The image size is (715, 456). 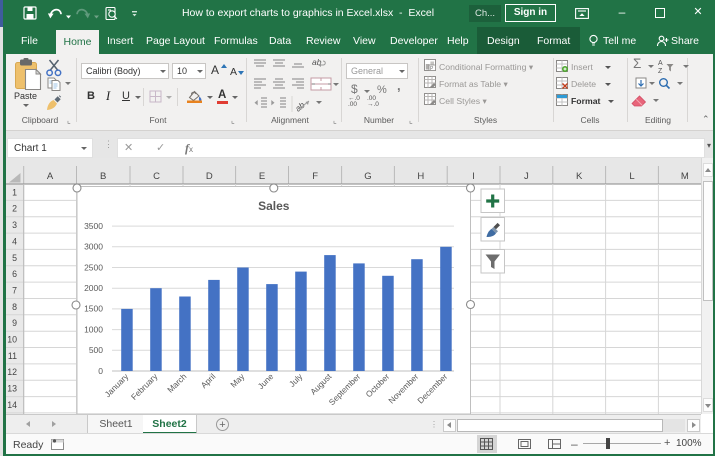 What do you see at coordinates (14, 209) in the screenshot?
I see `svg-text: 2` at bounding box center [14, 209].